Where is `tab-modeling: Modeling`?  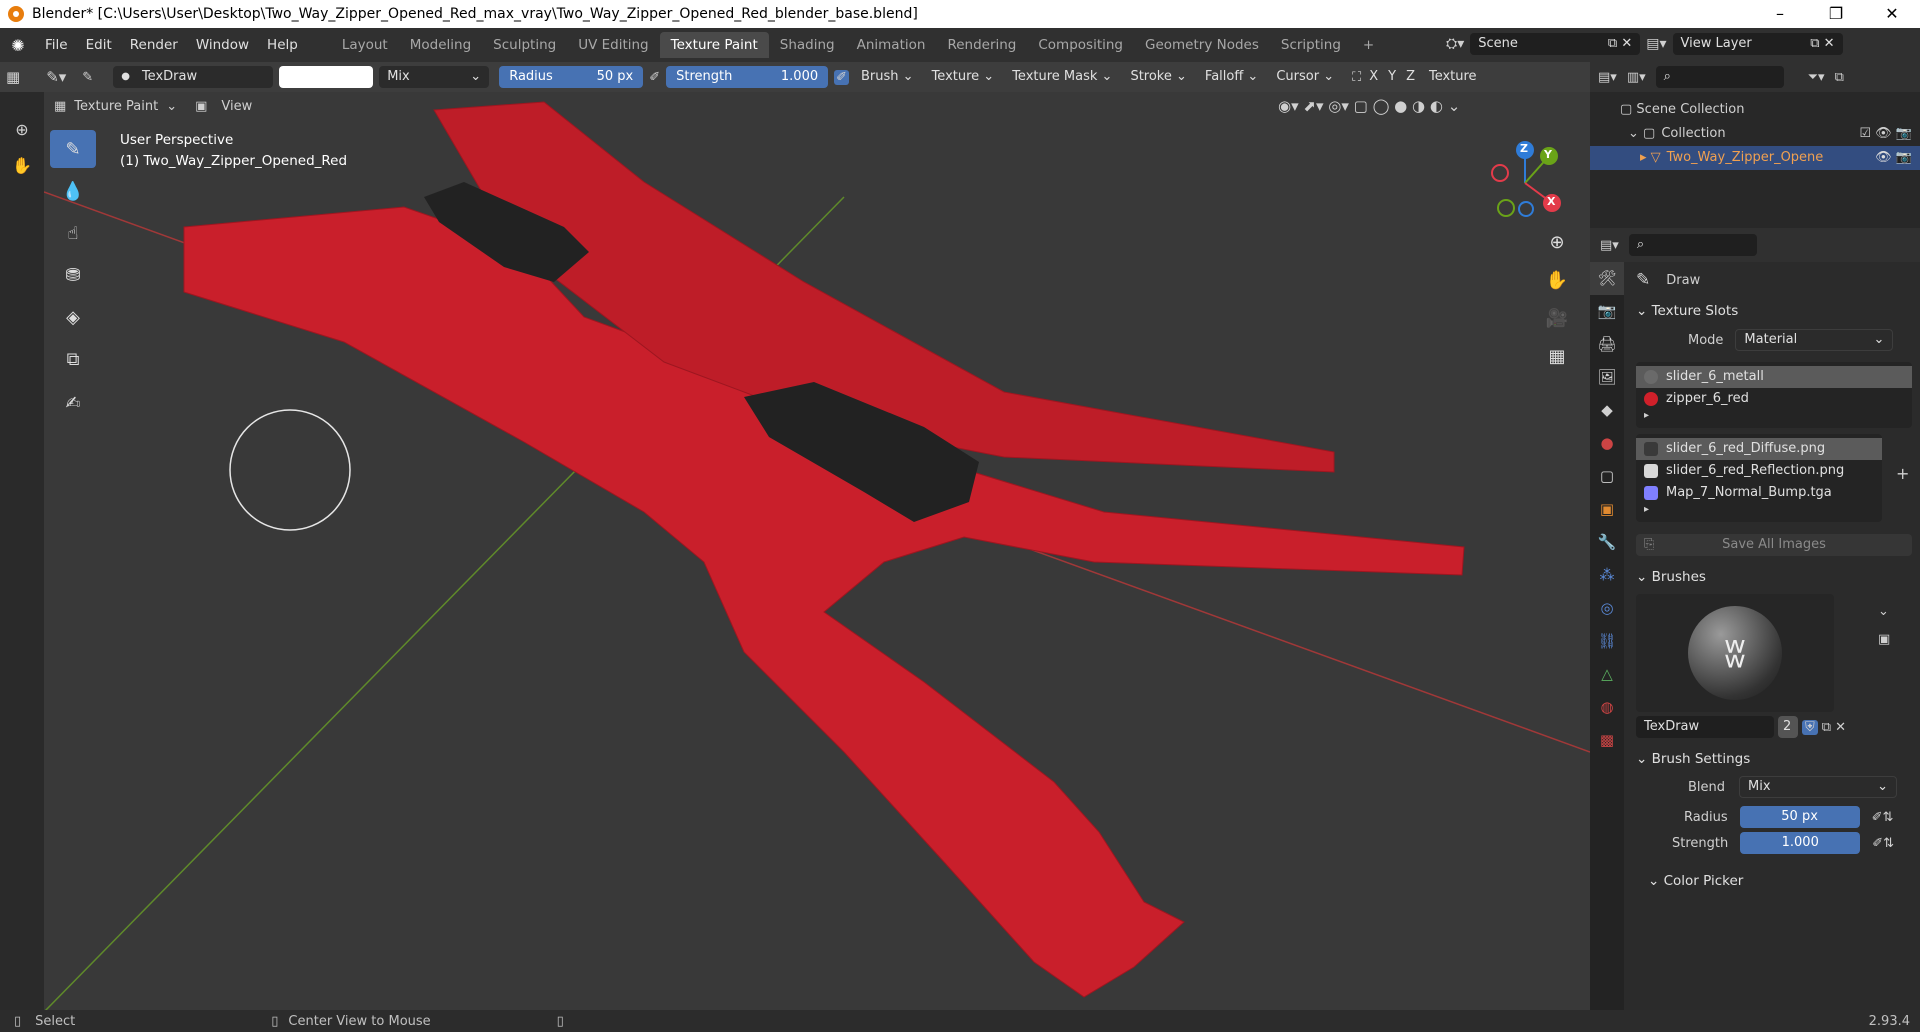 tab-modeling: Modeling is located at coordinates (440, 45).